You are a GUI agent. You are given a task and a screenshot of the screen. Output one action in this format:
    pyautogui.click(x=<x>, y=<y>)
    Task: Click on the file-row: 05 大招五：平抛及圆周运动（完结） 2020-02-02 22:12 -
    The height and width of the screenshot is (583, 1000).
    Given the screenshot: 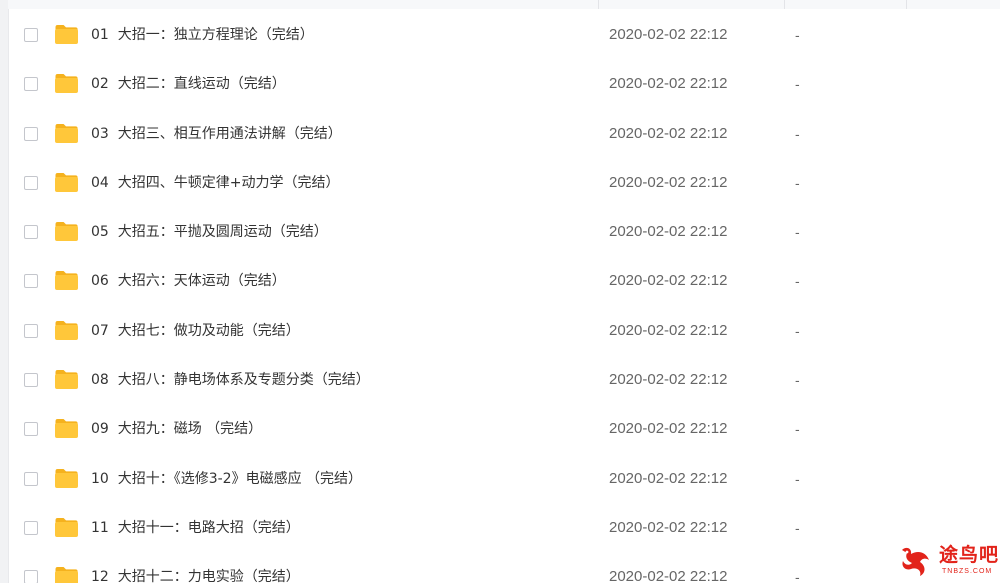 What is the action you would take?
    pyautogui.click(x=500, y=232)
    